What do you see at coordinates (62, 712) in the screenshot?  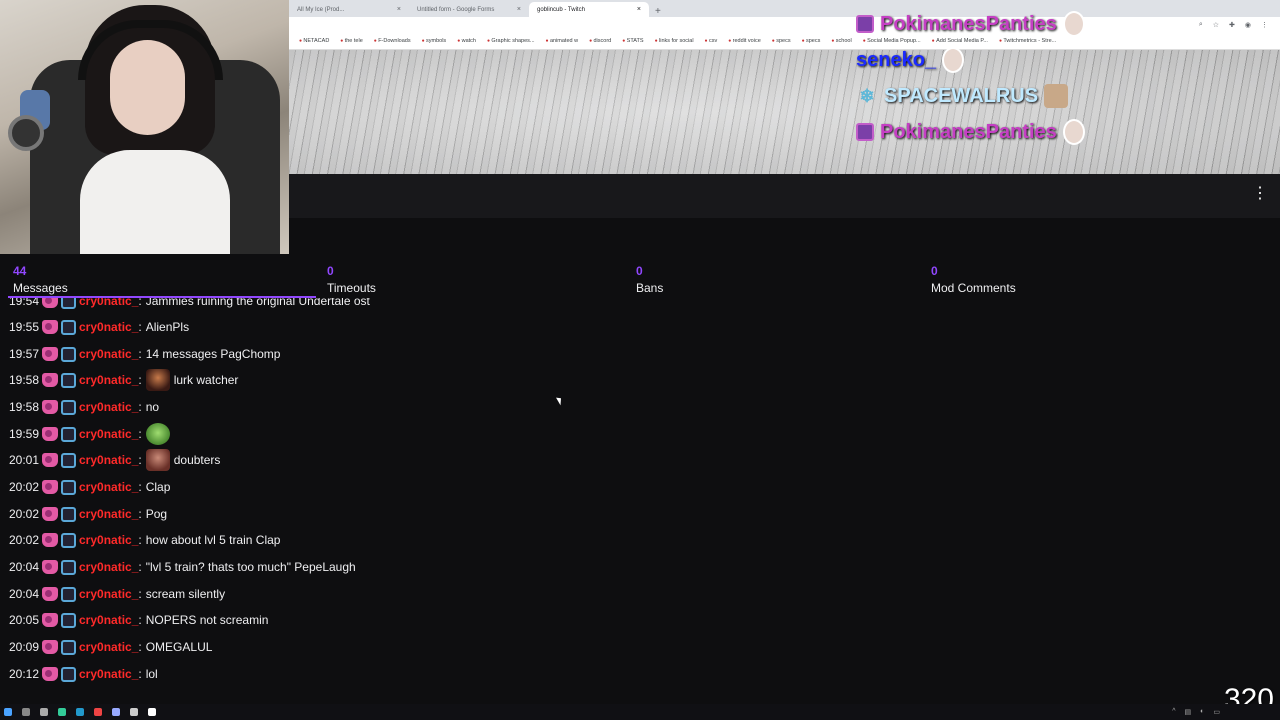 I see `chrome-icon` at bounding box center [62, 712].